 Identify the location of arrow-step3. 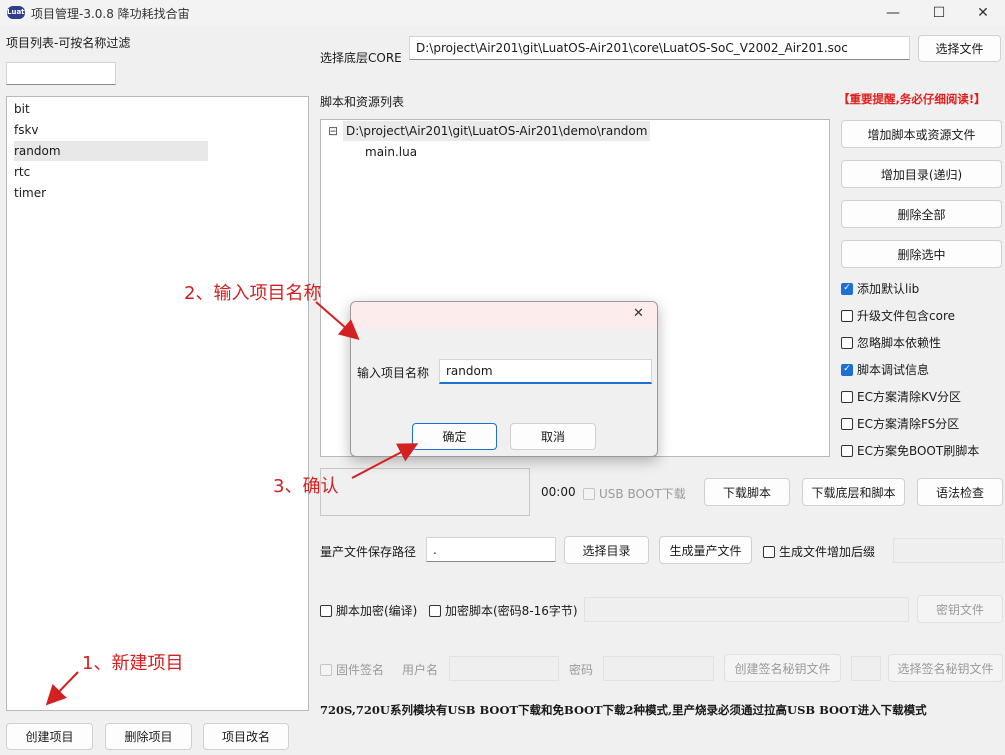
(385, 461).